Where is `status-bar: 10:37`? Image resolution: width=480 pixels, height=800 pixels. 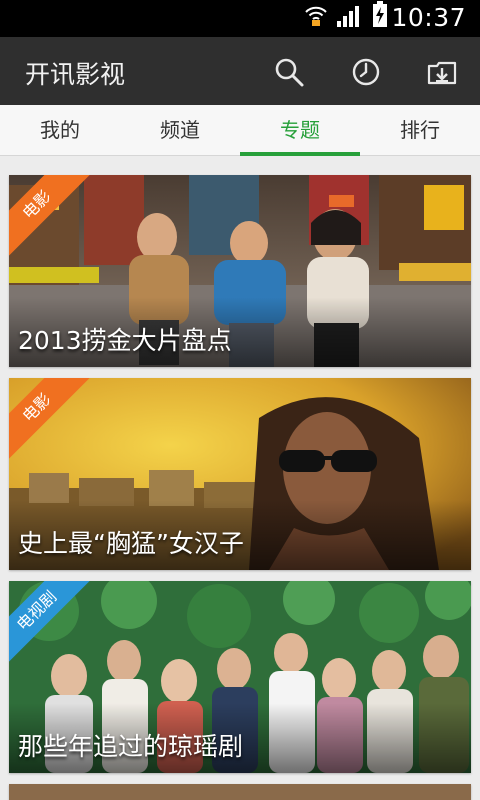
status-bar: 10:37 is located at coordinates (240, 18).